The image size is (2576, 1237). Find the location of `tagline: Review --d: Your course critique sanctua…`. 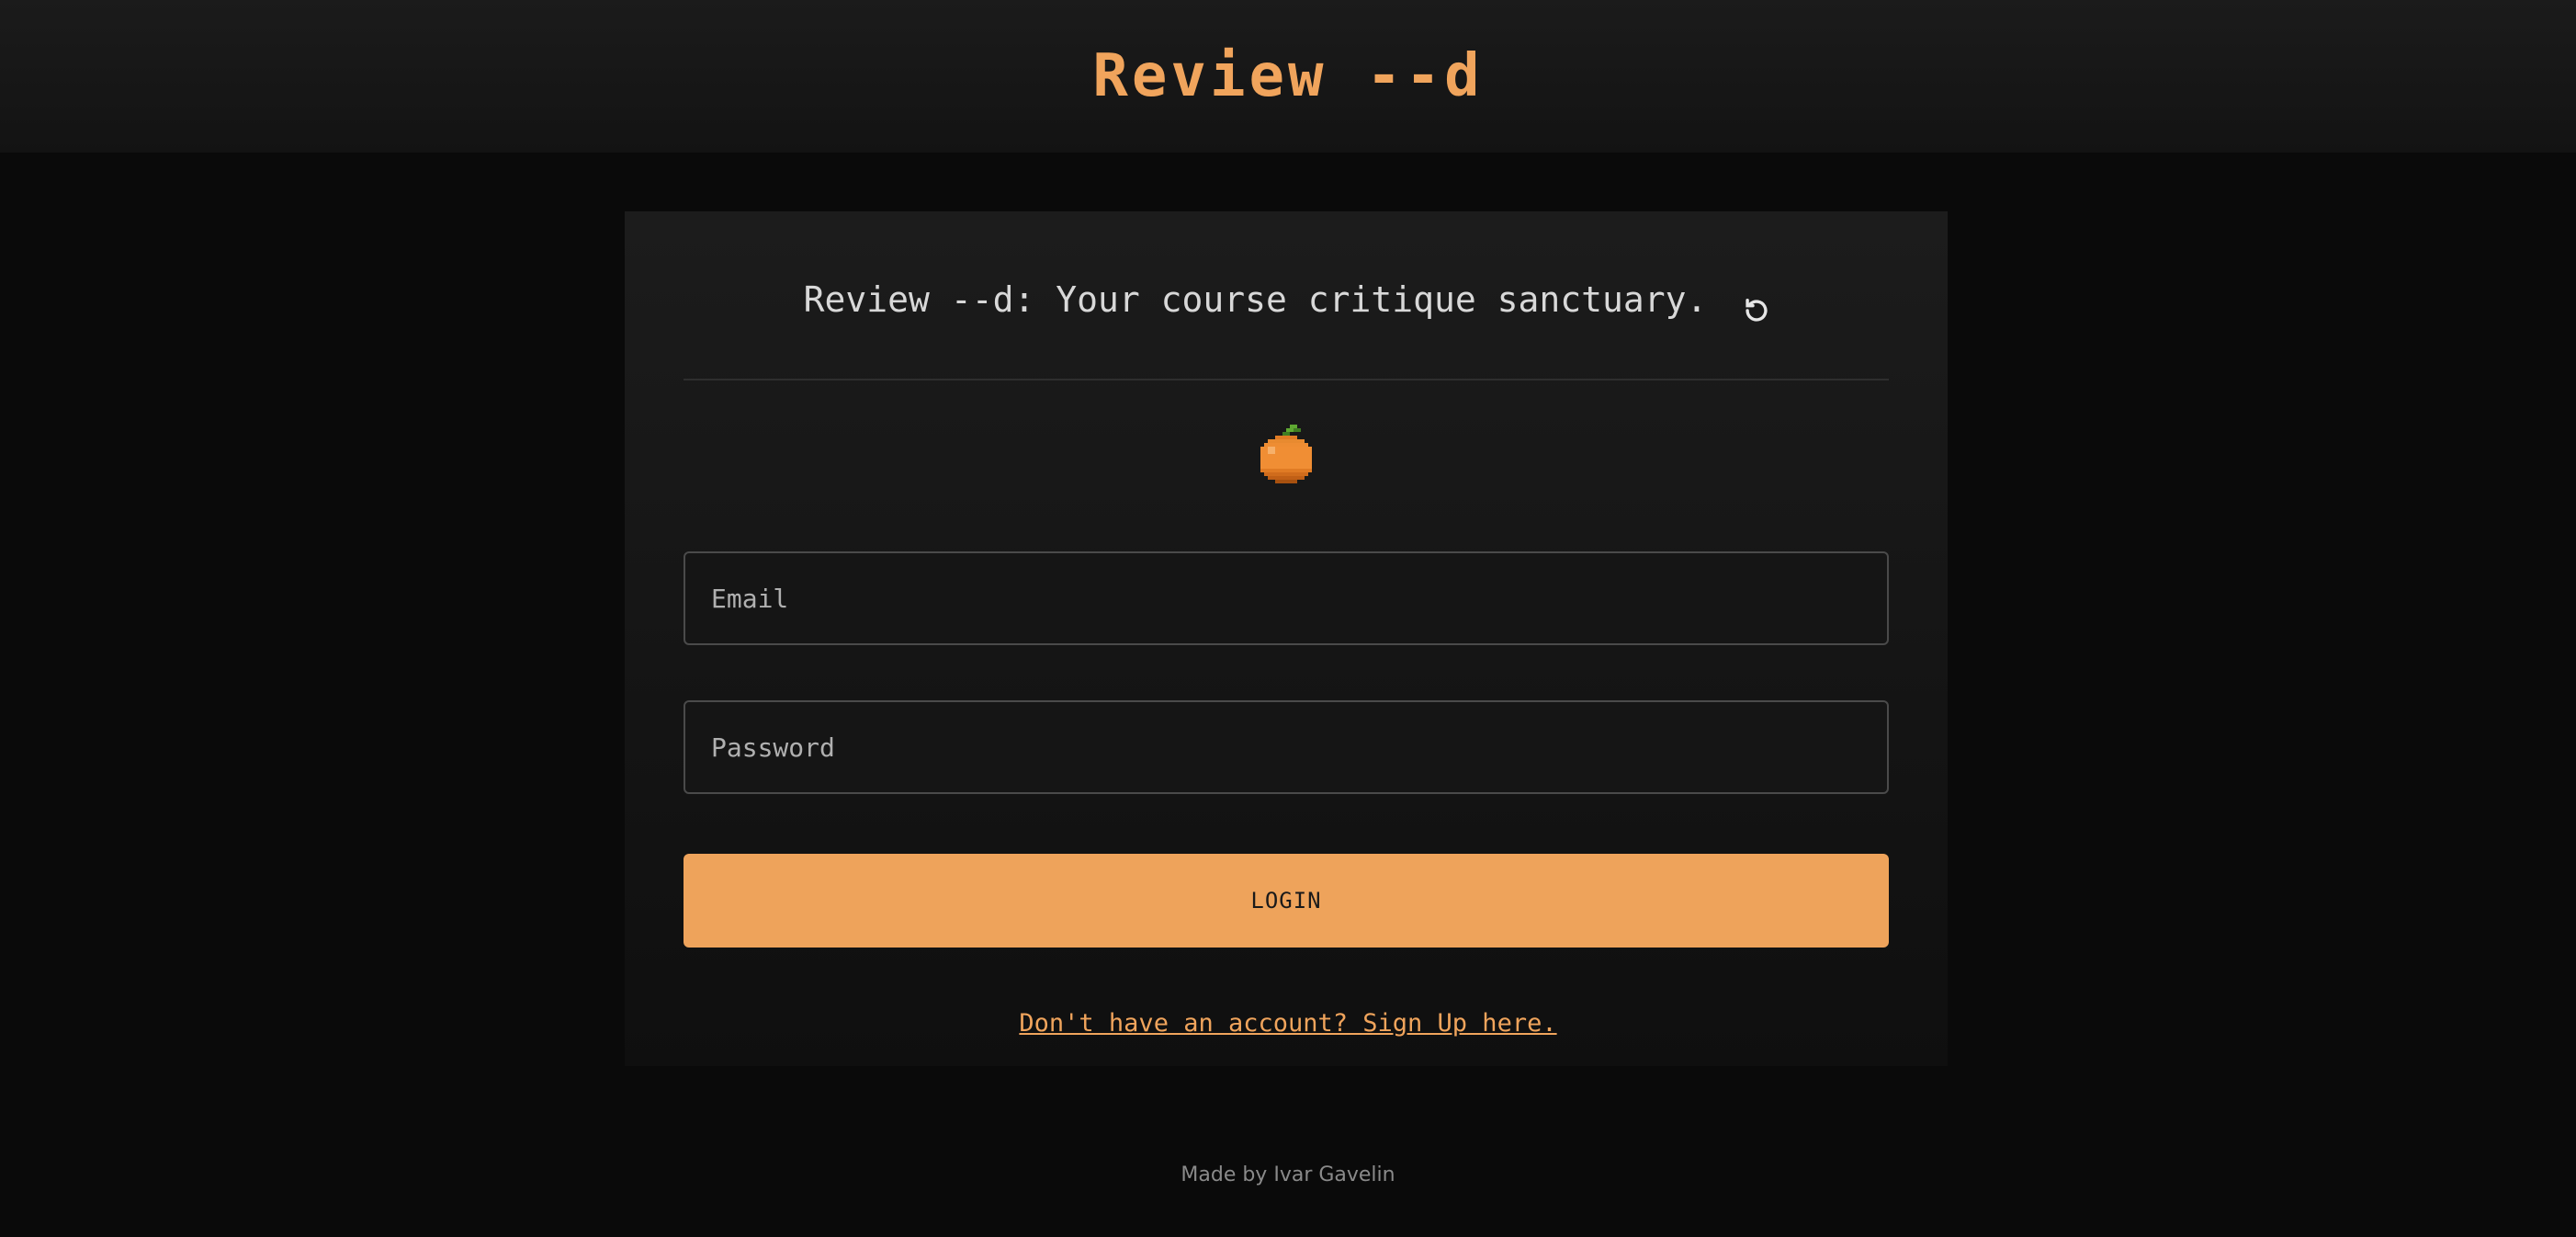

tagline: Review --d: Your course critique sanctua… is located at coordinates (1288, 299).